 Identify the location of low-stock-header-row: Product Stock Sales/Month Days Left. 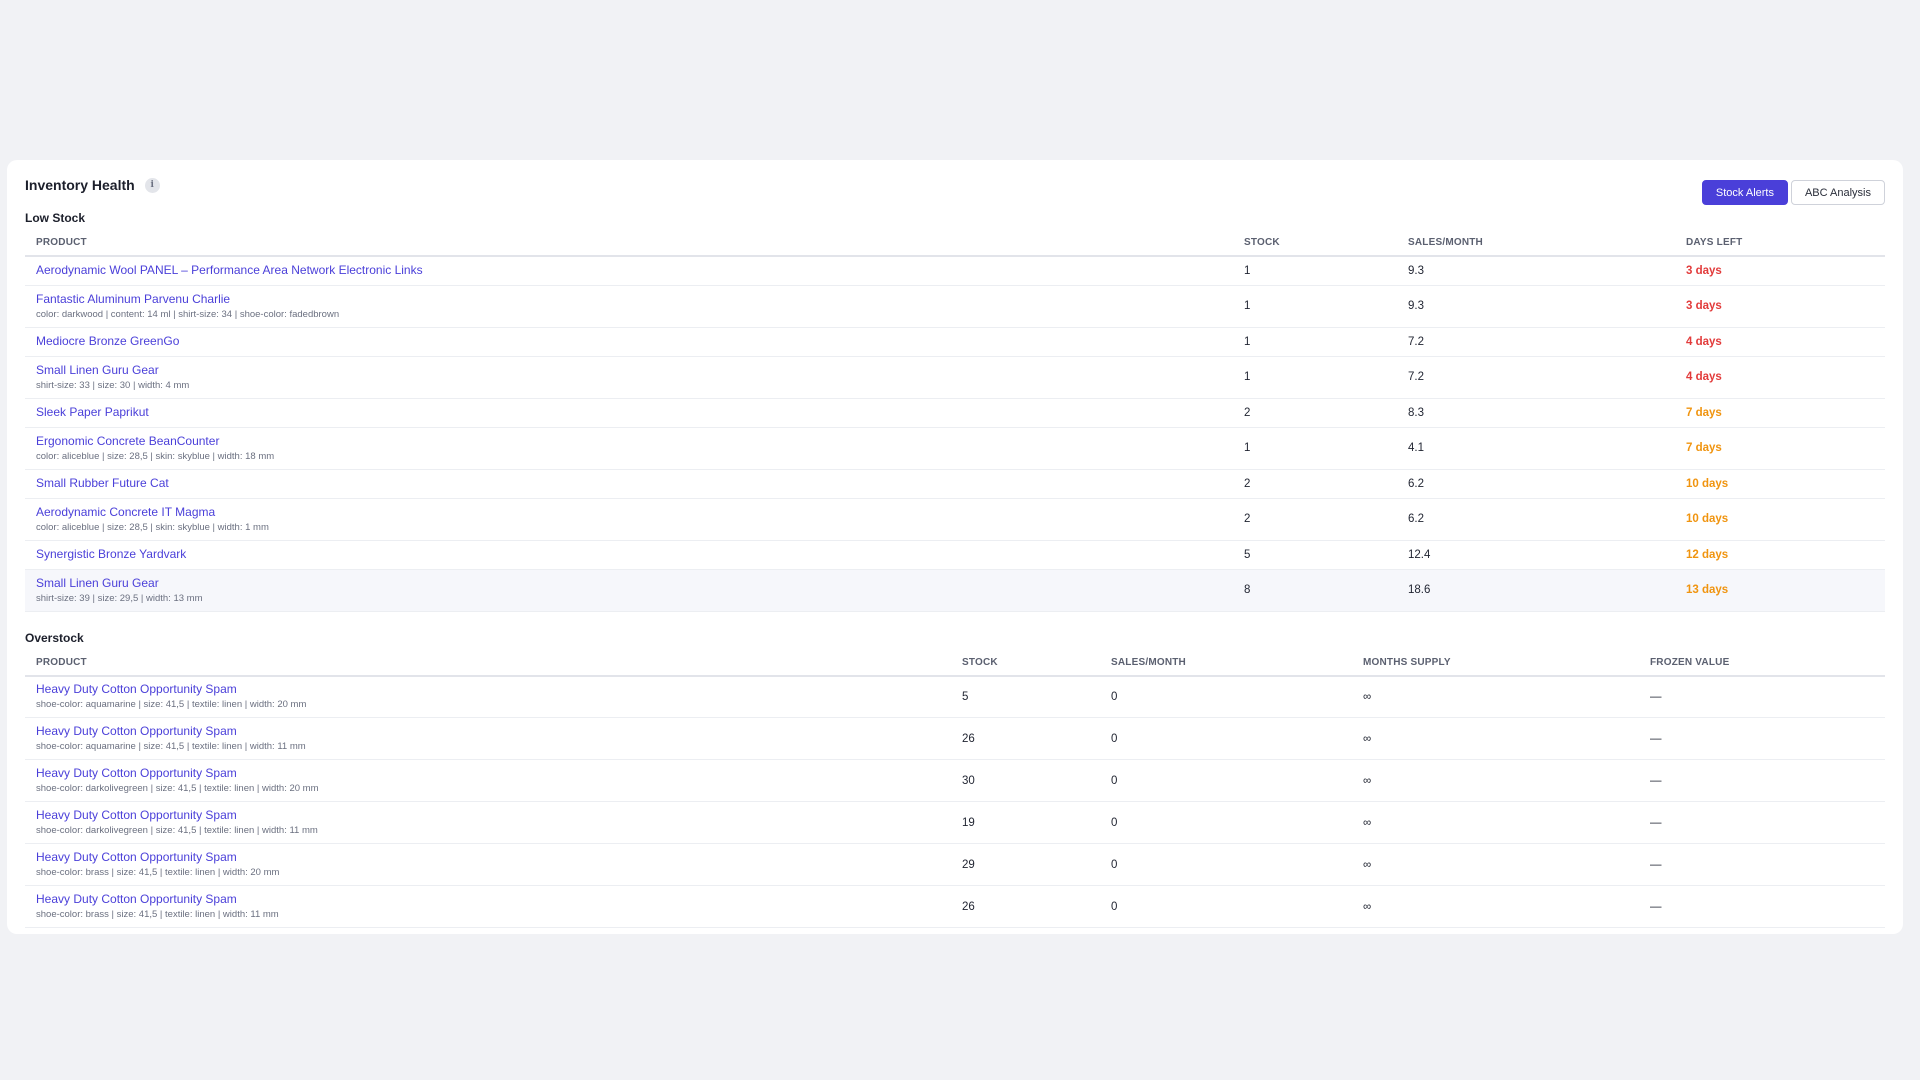
(955, 243).